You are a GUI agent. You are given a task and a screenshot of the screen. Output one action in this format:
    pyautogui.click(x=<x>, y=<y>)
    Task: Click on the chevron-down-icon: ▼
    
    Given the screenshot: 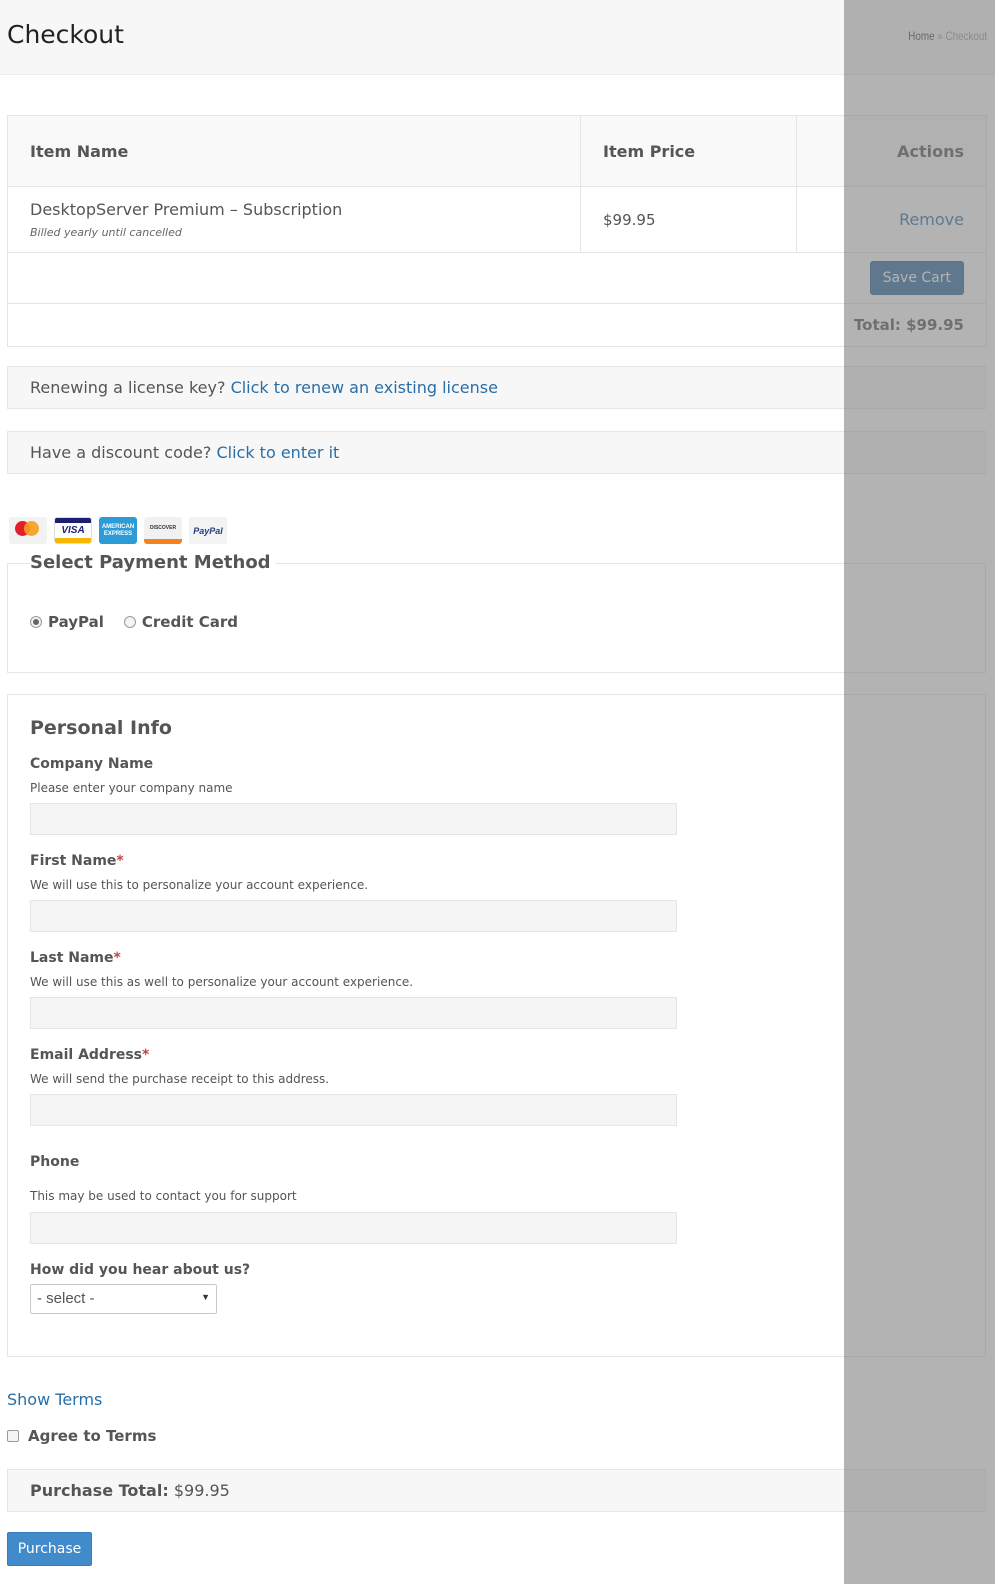 What is the action you would take?
    pyautogui.click(x=205, y=1297)
    